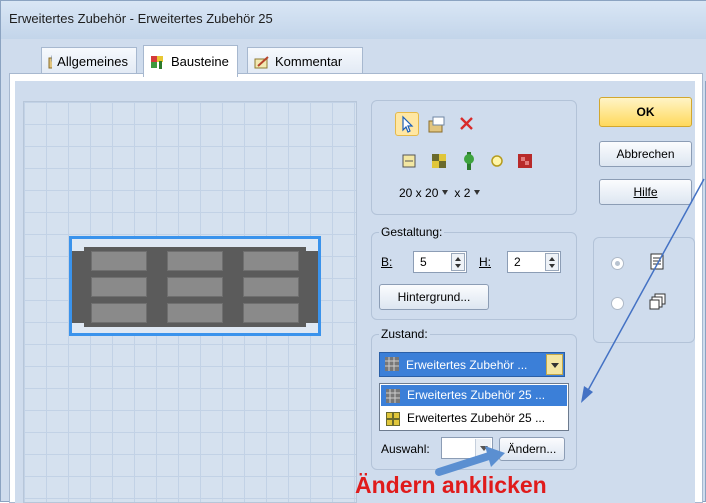 Image resolution: width=706 pixels, height=503 pixels. Describe the element at coordinates (200, 61) in the screenshot. I see `tab-label: Bausteine` at that location.